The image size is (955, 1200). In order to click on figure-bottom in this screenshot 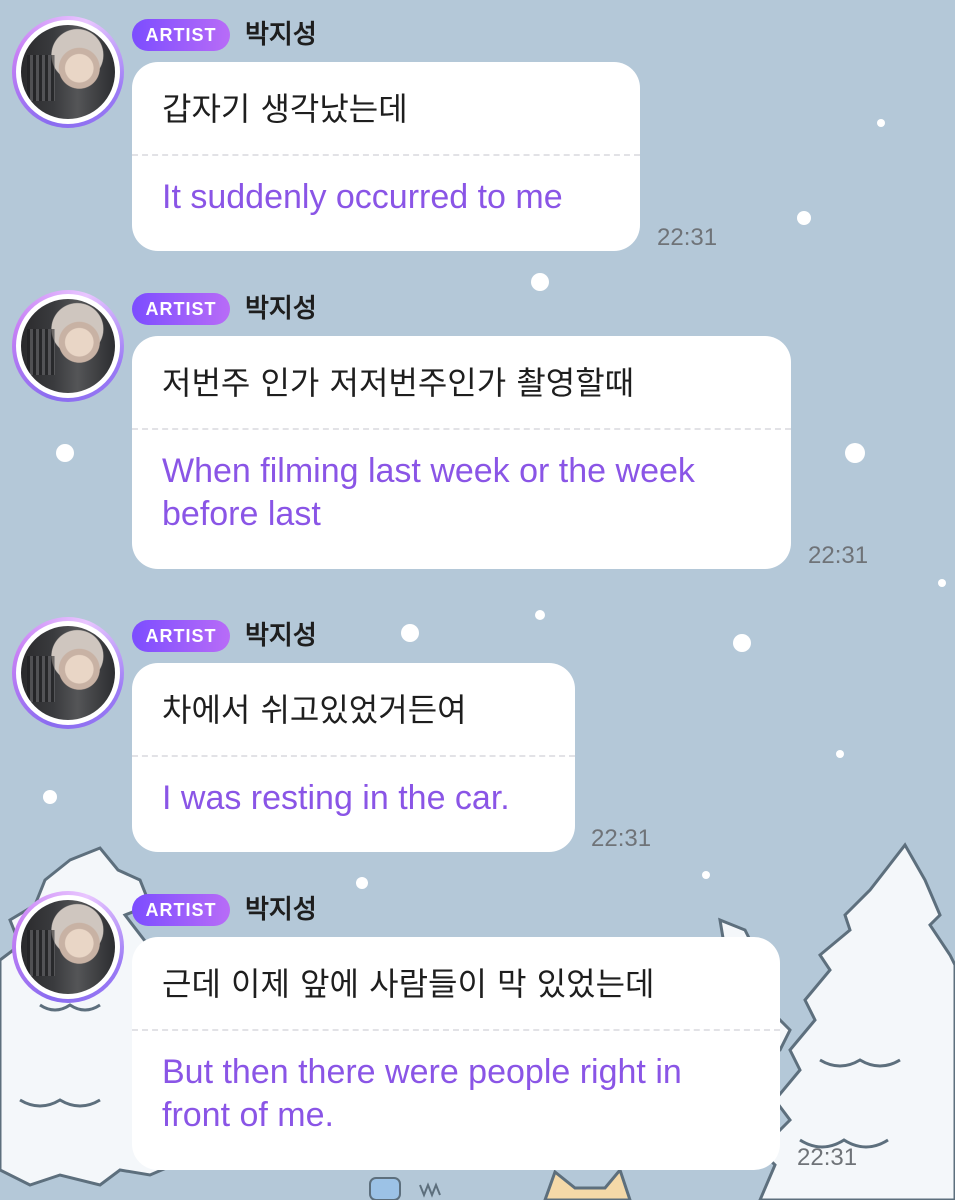, I will do `click(405, 1188)`.